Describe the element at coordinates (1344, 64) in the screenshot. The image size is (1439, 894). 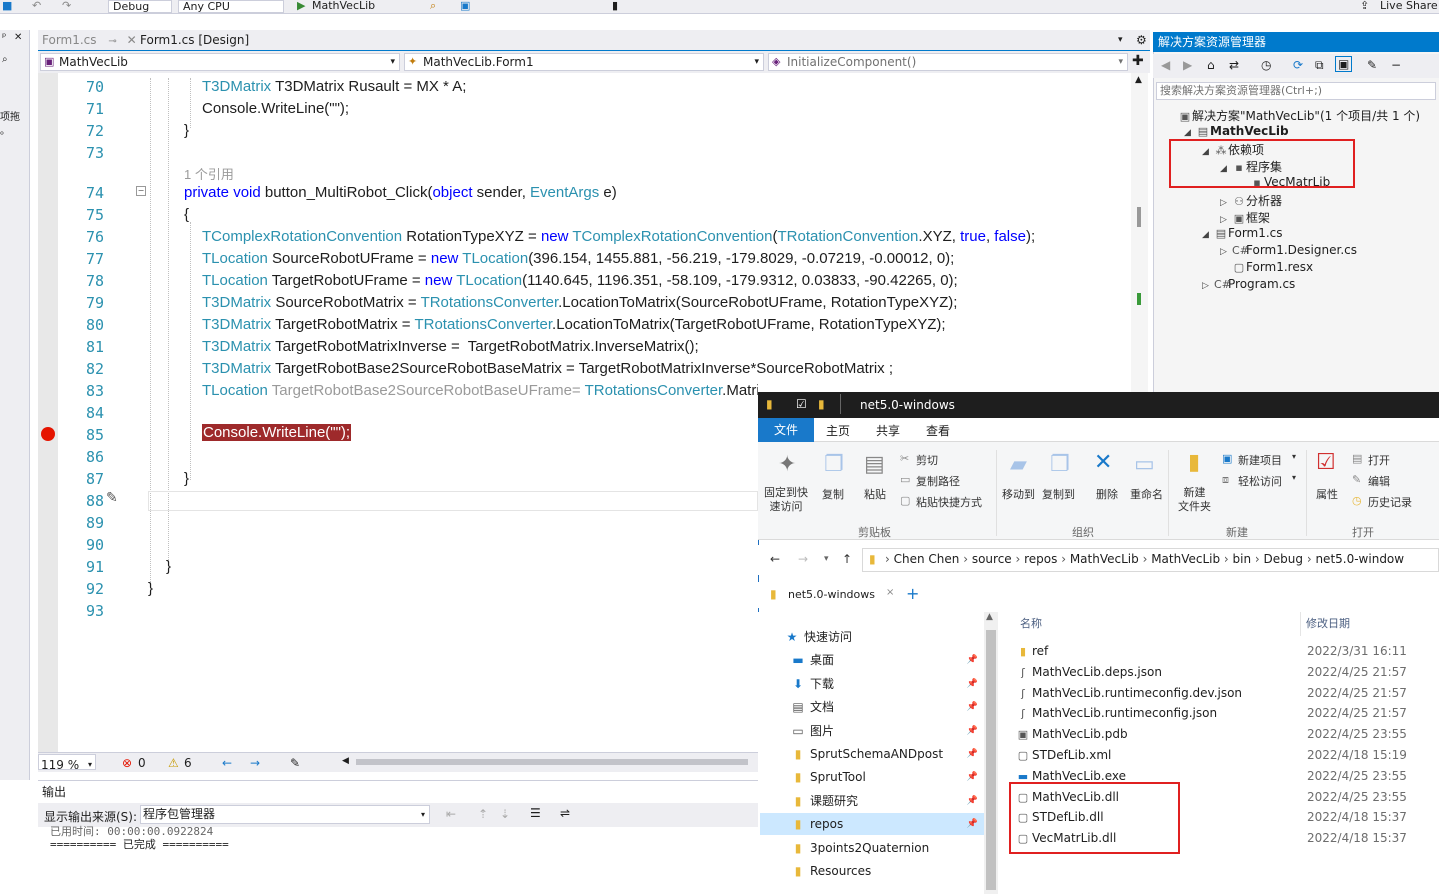
I see `show-all-files-icon: ▣` at that location.